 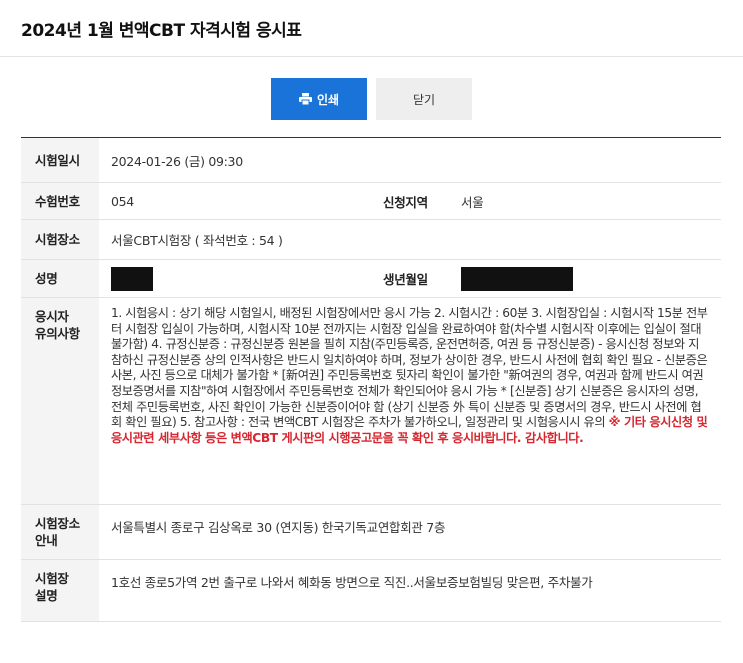 I want to click on birth-label: 생년월일, so click(x=405, y=279).